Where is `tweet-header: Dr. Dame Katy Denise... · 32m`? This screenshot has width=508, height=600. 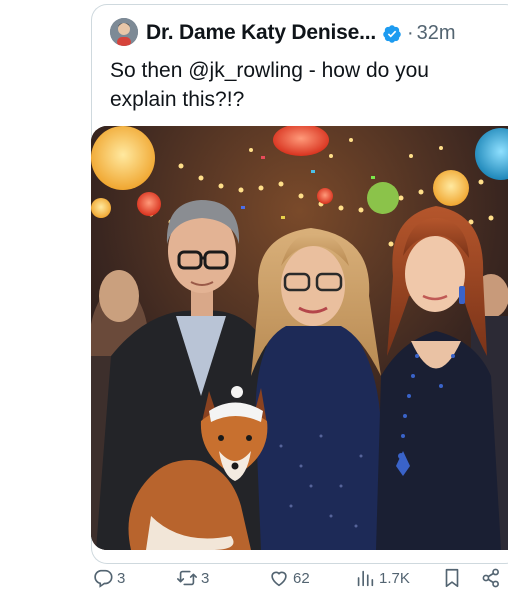
tweet-header: Dr. Dame Katy Denise... · 32m is located at coordinates (301, 33).